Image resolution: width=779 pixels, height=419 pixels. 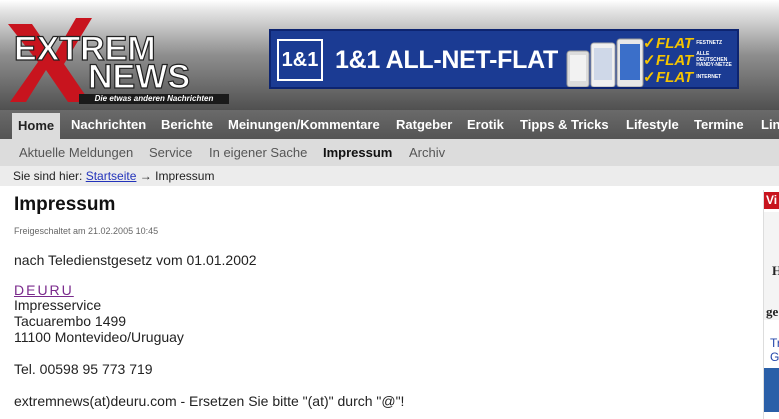 I want to click on subnav-item-in-eigener-sache: In eigener Sache, so click(x=258, y=152).